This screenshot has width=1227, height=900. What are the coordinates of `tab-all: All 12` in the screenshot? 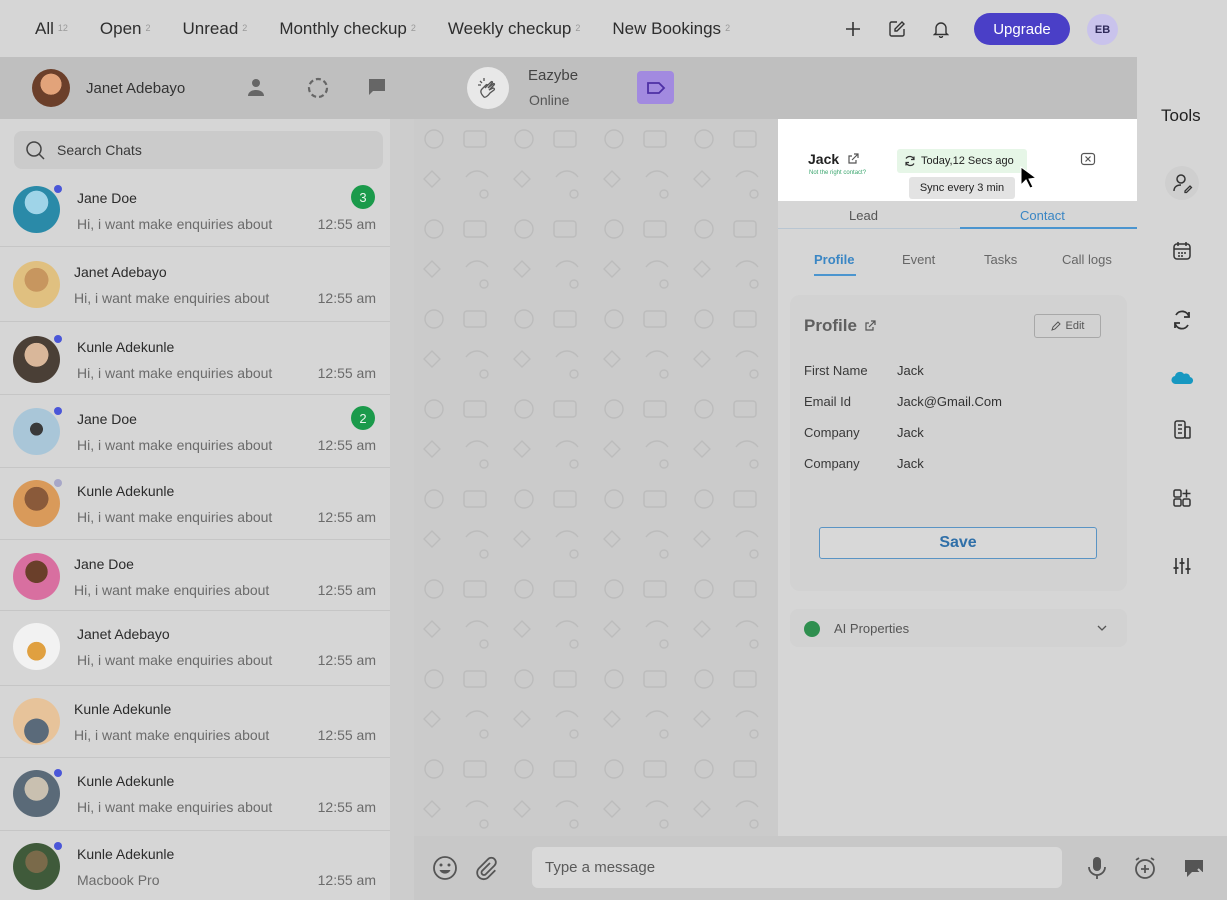 It's located at (51, 29).